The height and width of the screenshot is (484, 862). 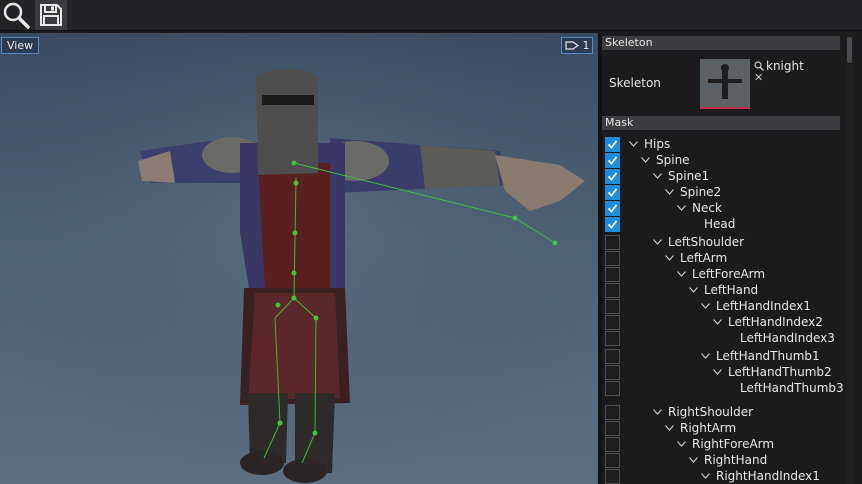 I want to click on toolbar, so click(x=431, y=15).